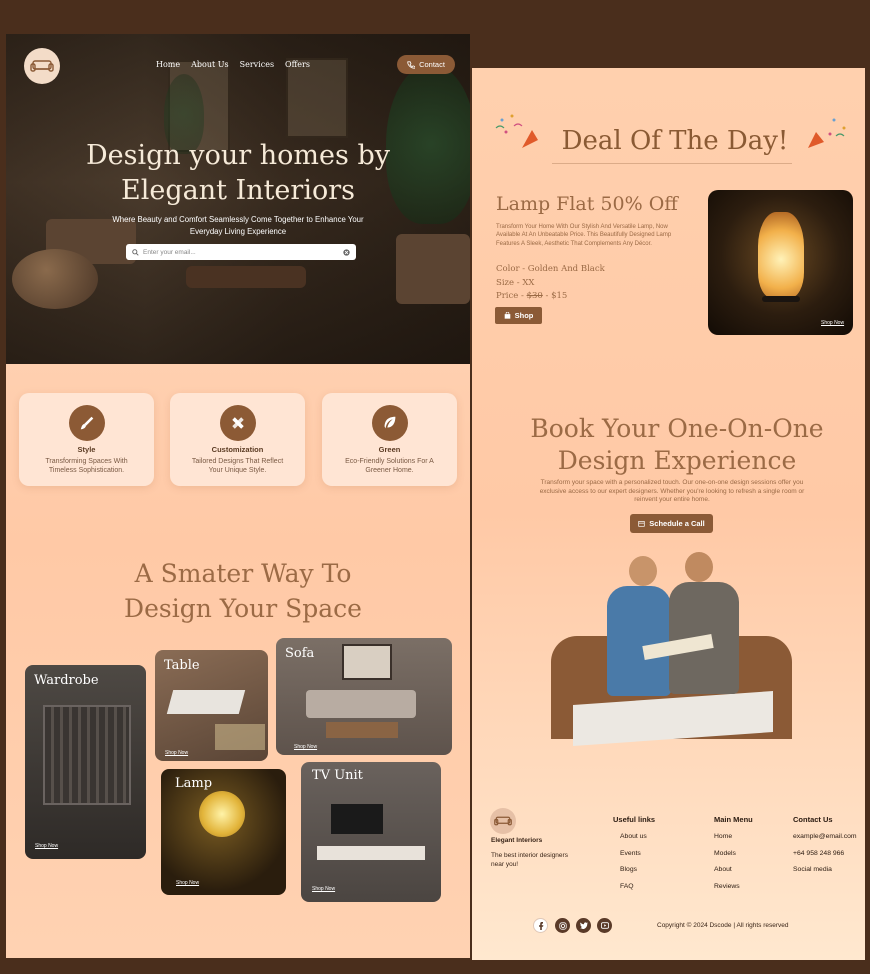 This screenshot has width=870, height=974. I want to click on pouf-decor, so click(55, 279).